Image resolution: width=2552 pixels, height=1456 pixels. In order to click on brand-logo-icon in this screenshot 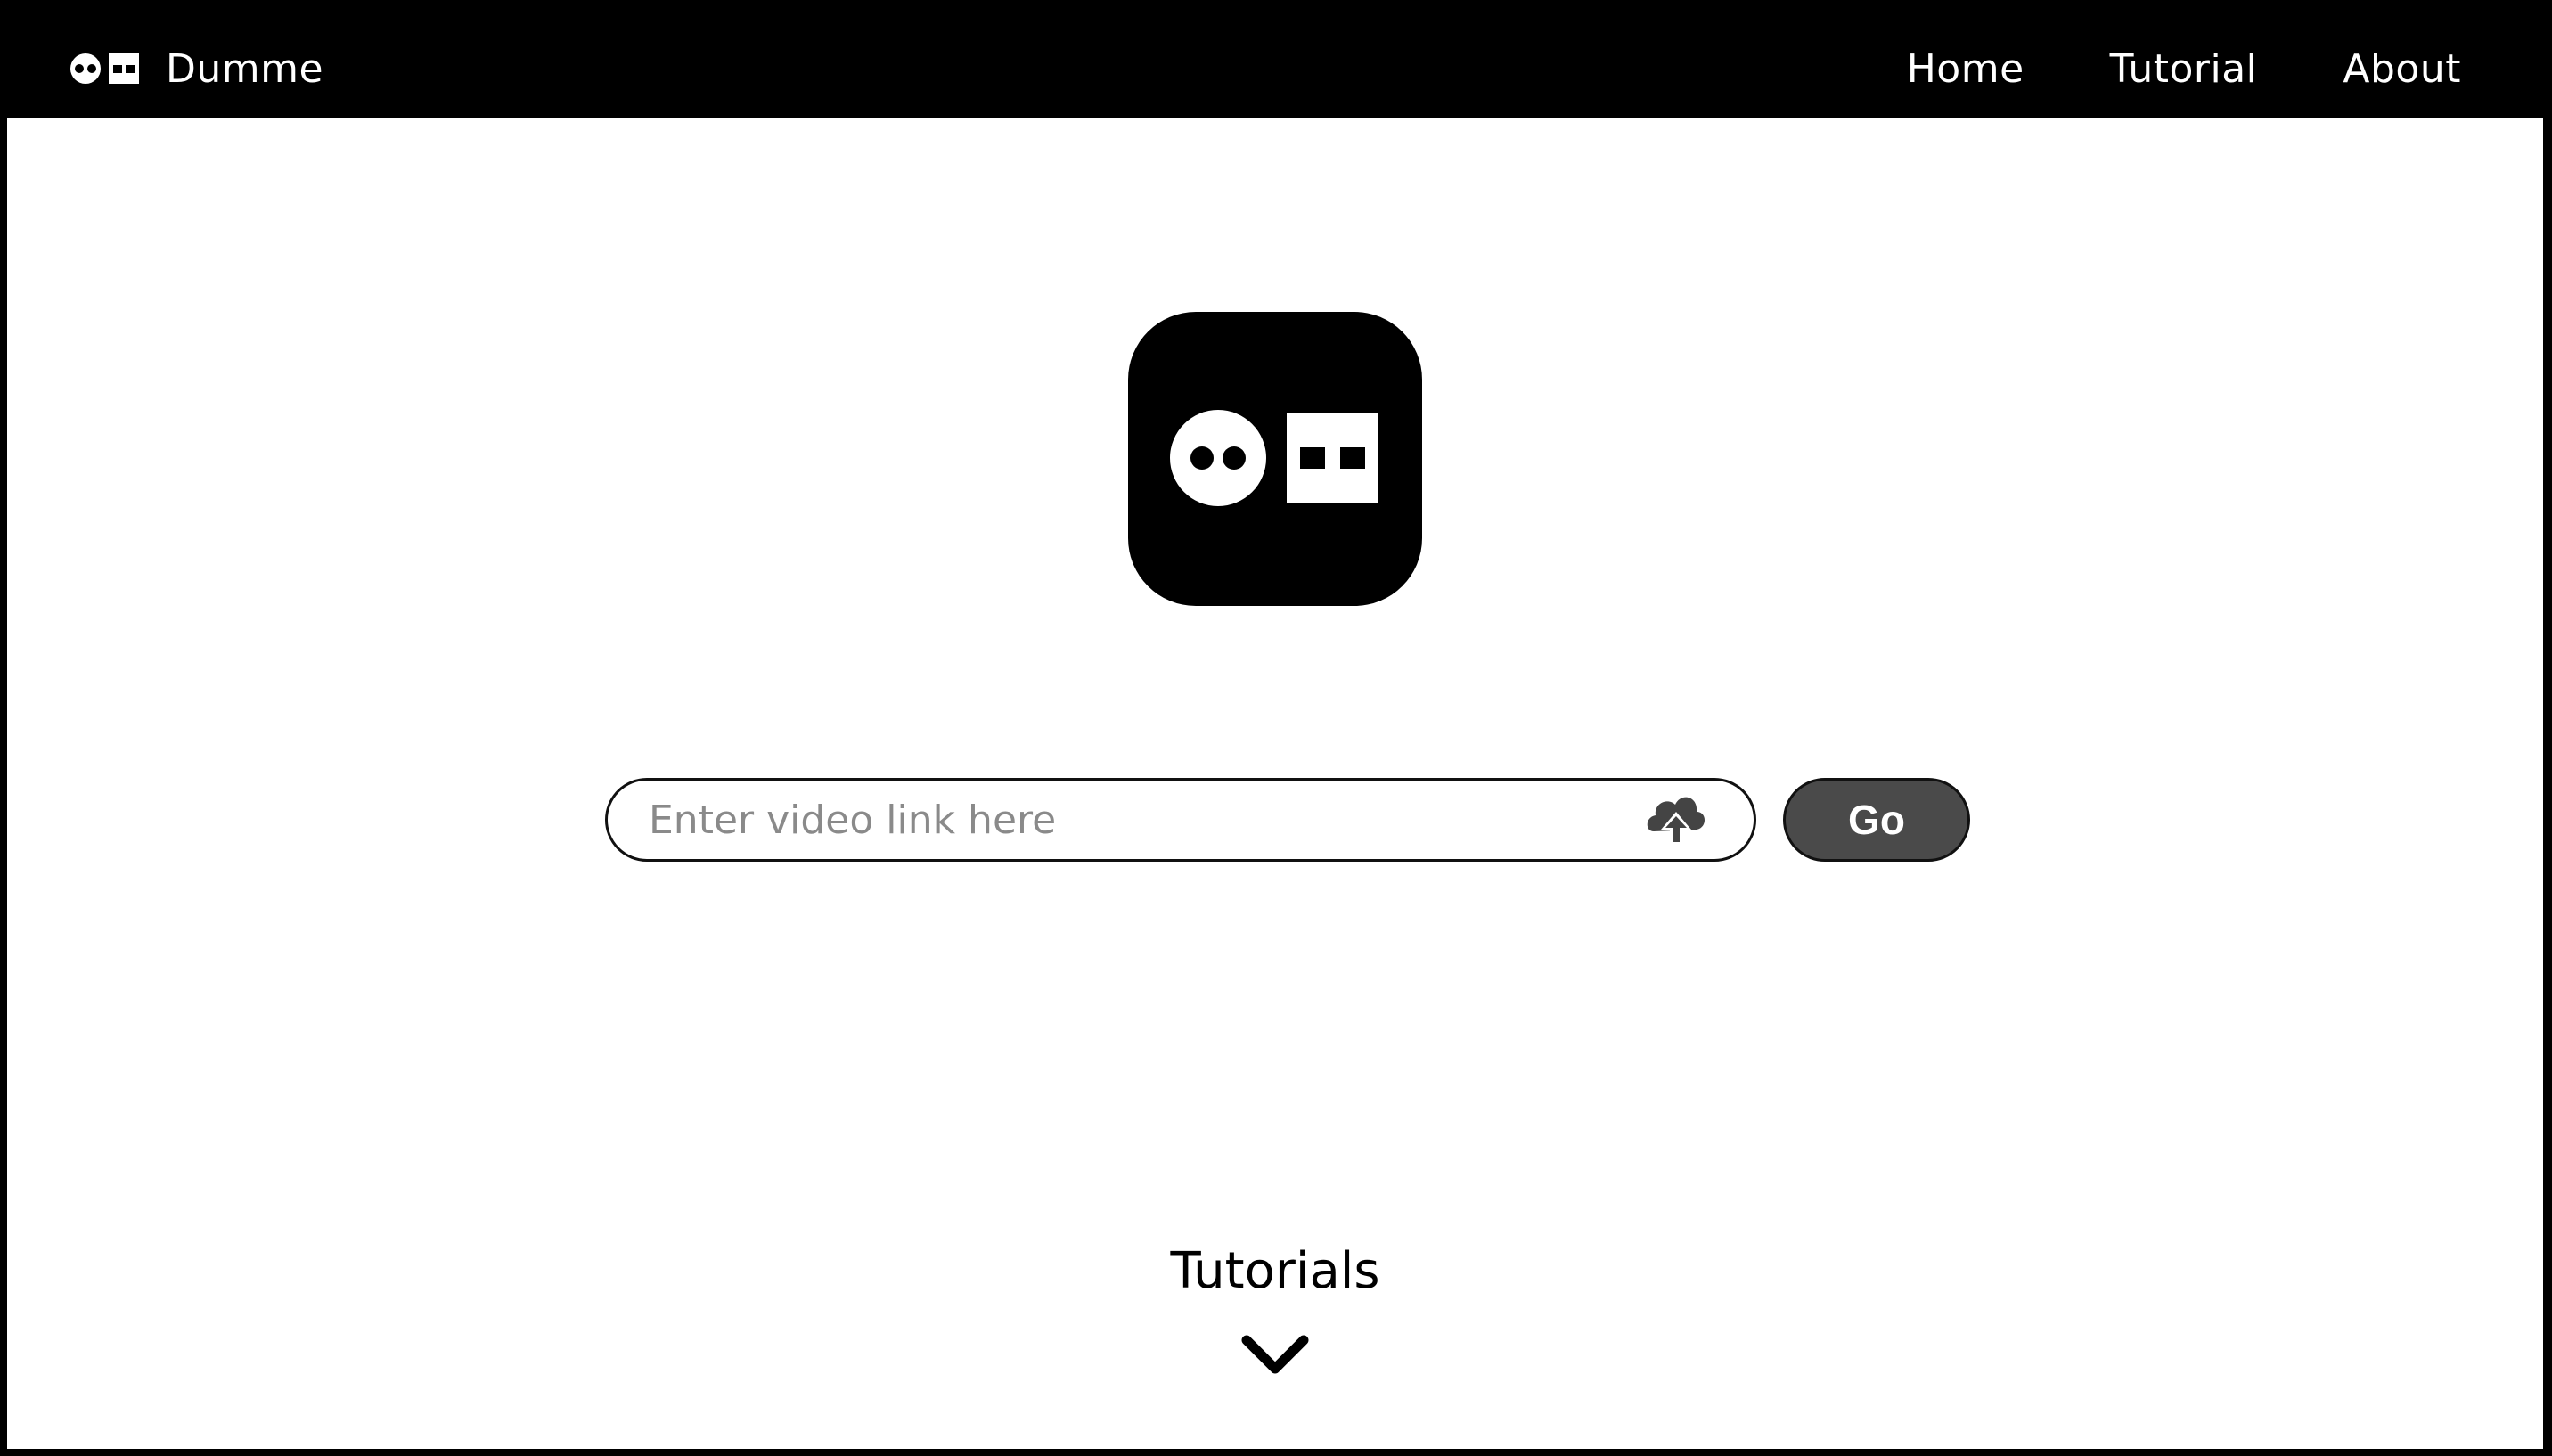, I will do `click(105, 68)`.